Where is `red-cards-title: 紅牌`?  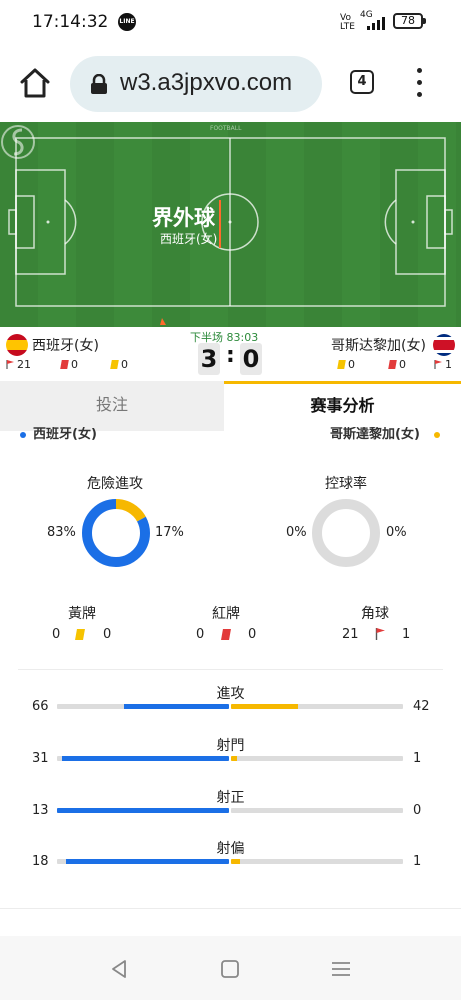
red-cards-title: 紅牌 is located at coordinates (226, 614).